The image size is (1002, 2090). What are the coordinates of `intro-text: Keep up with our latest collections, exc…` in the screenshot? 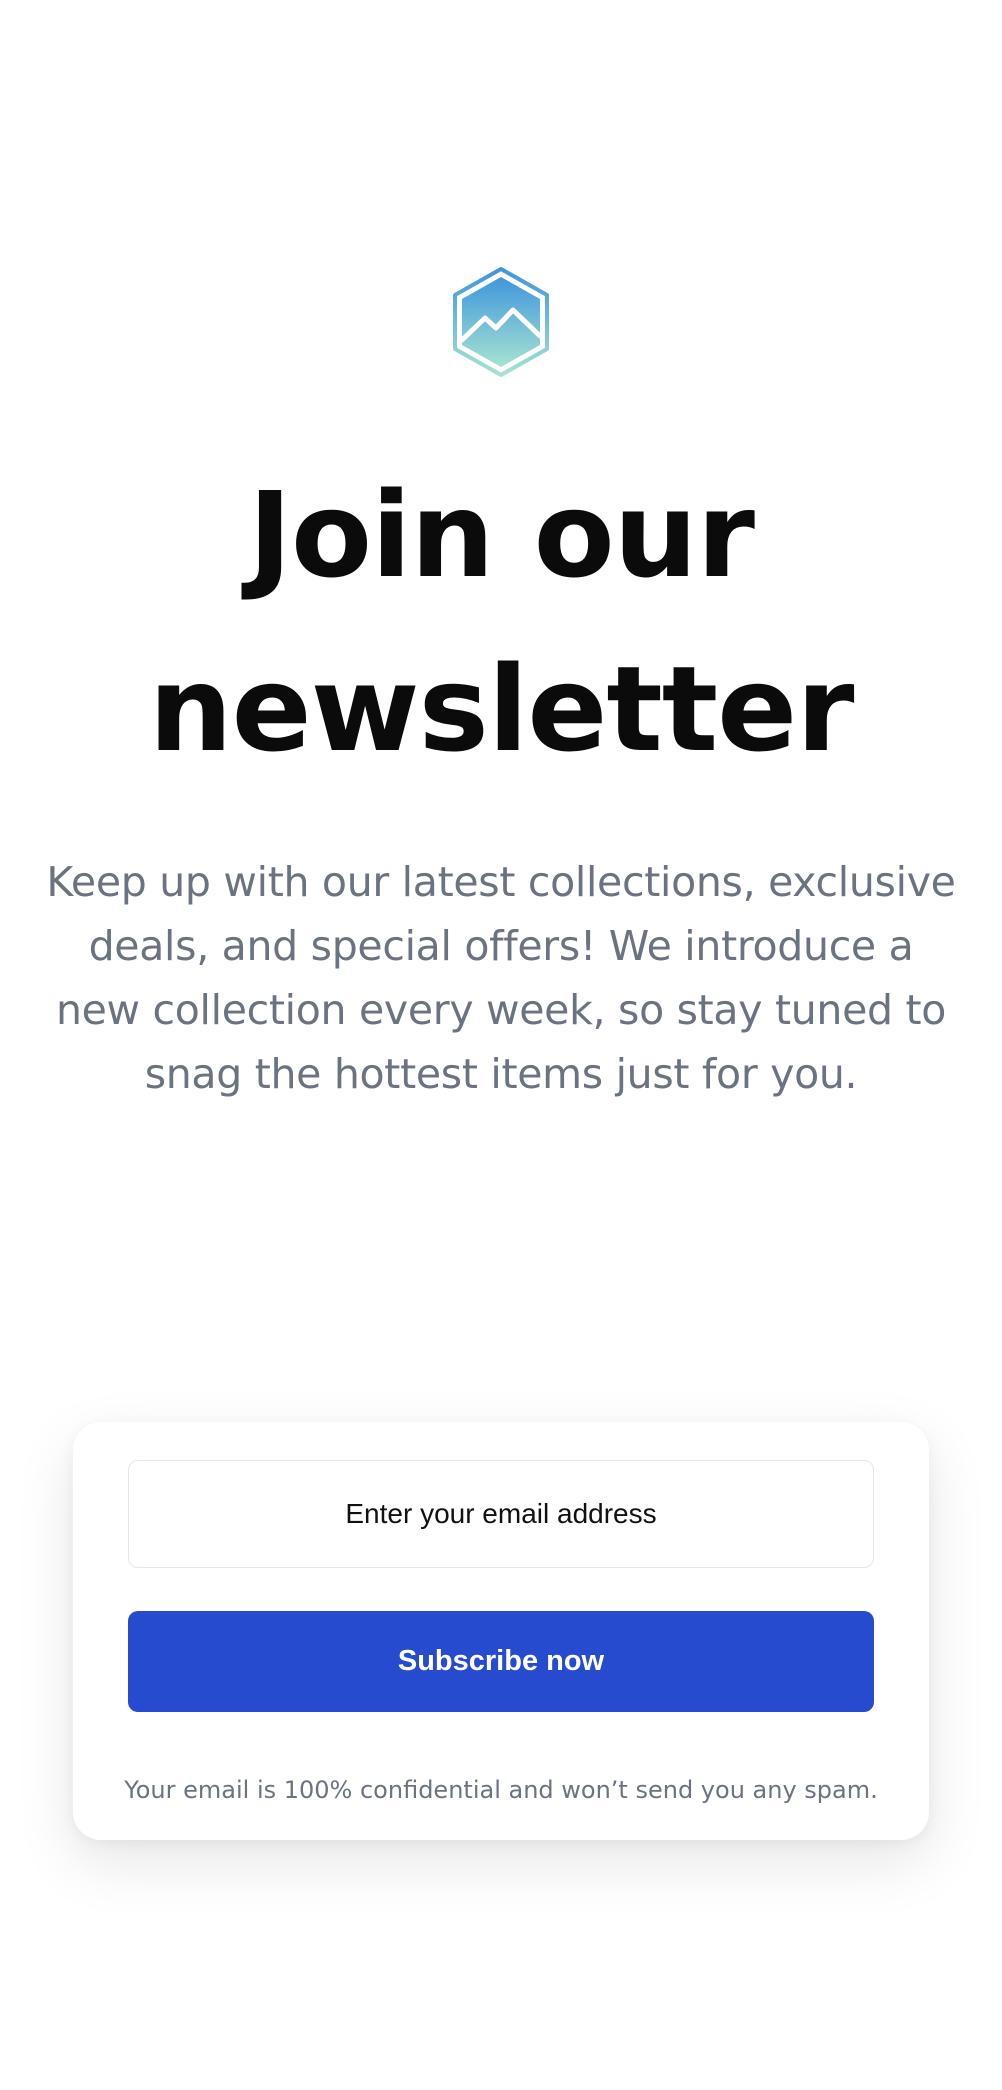 It's located at (501, 978).